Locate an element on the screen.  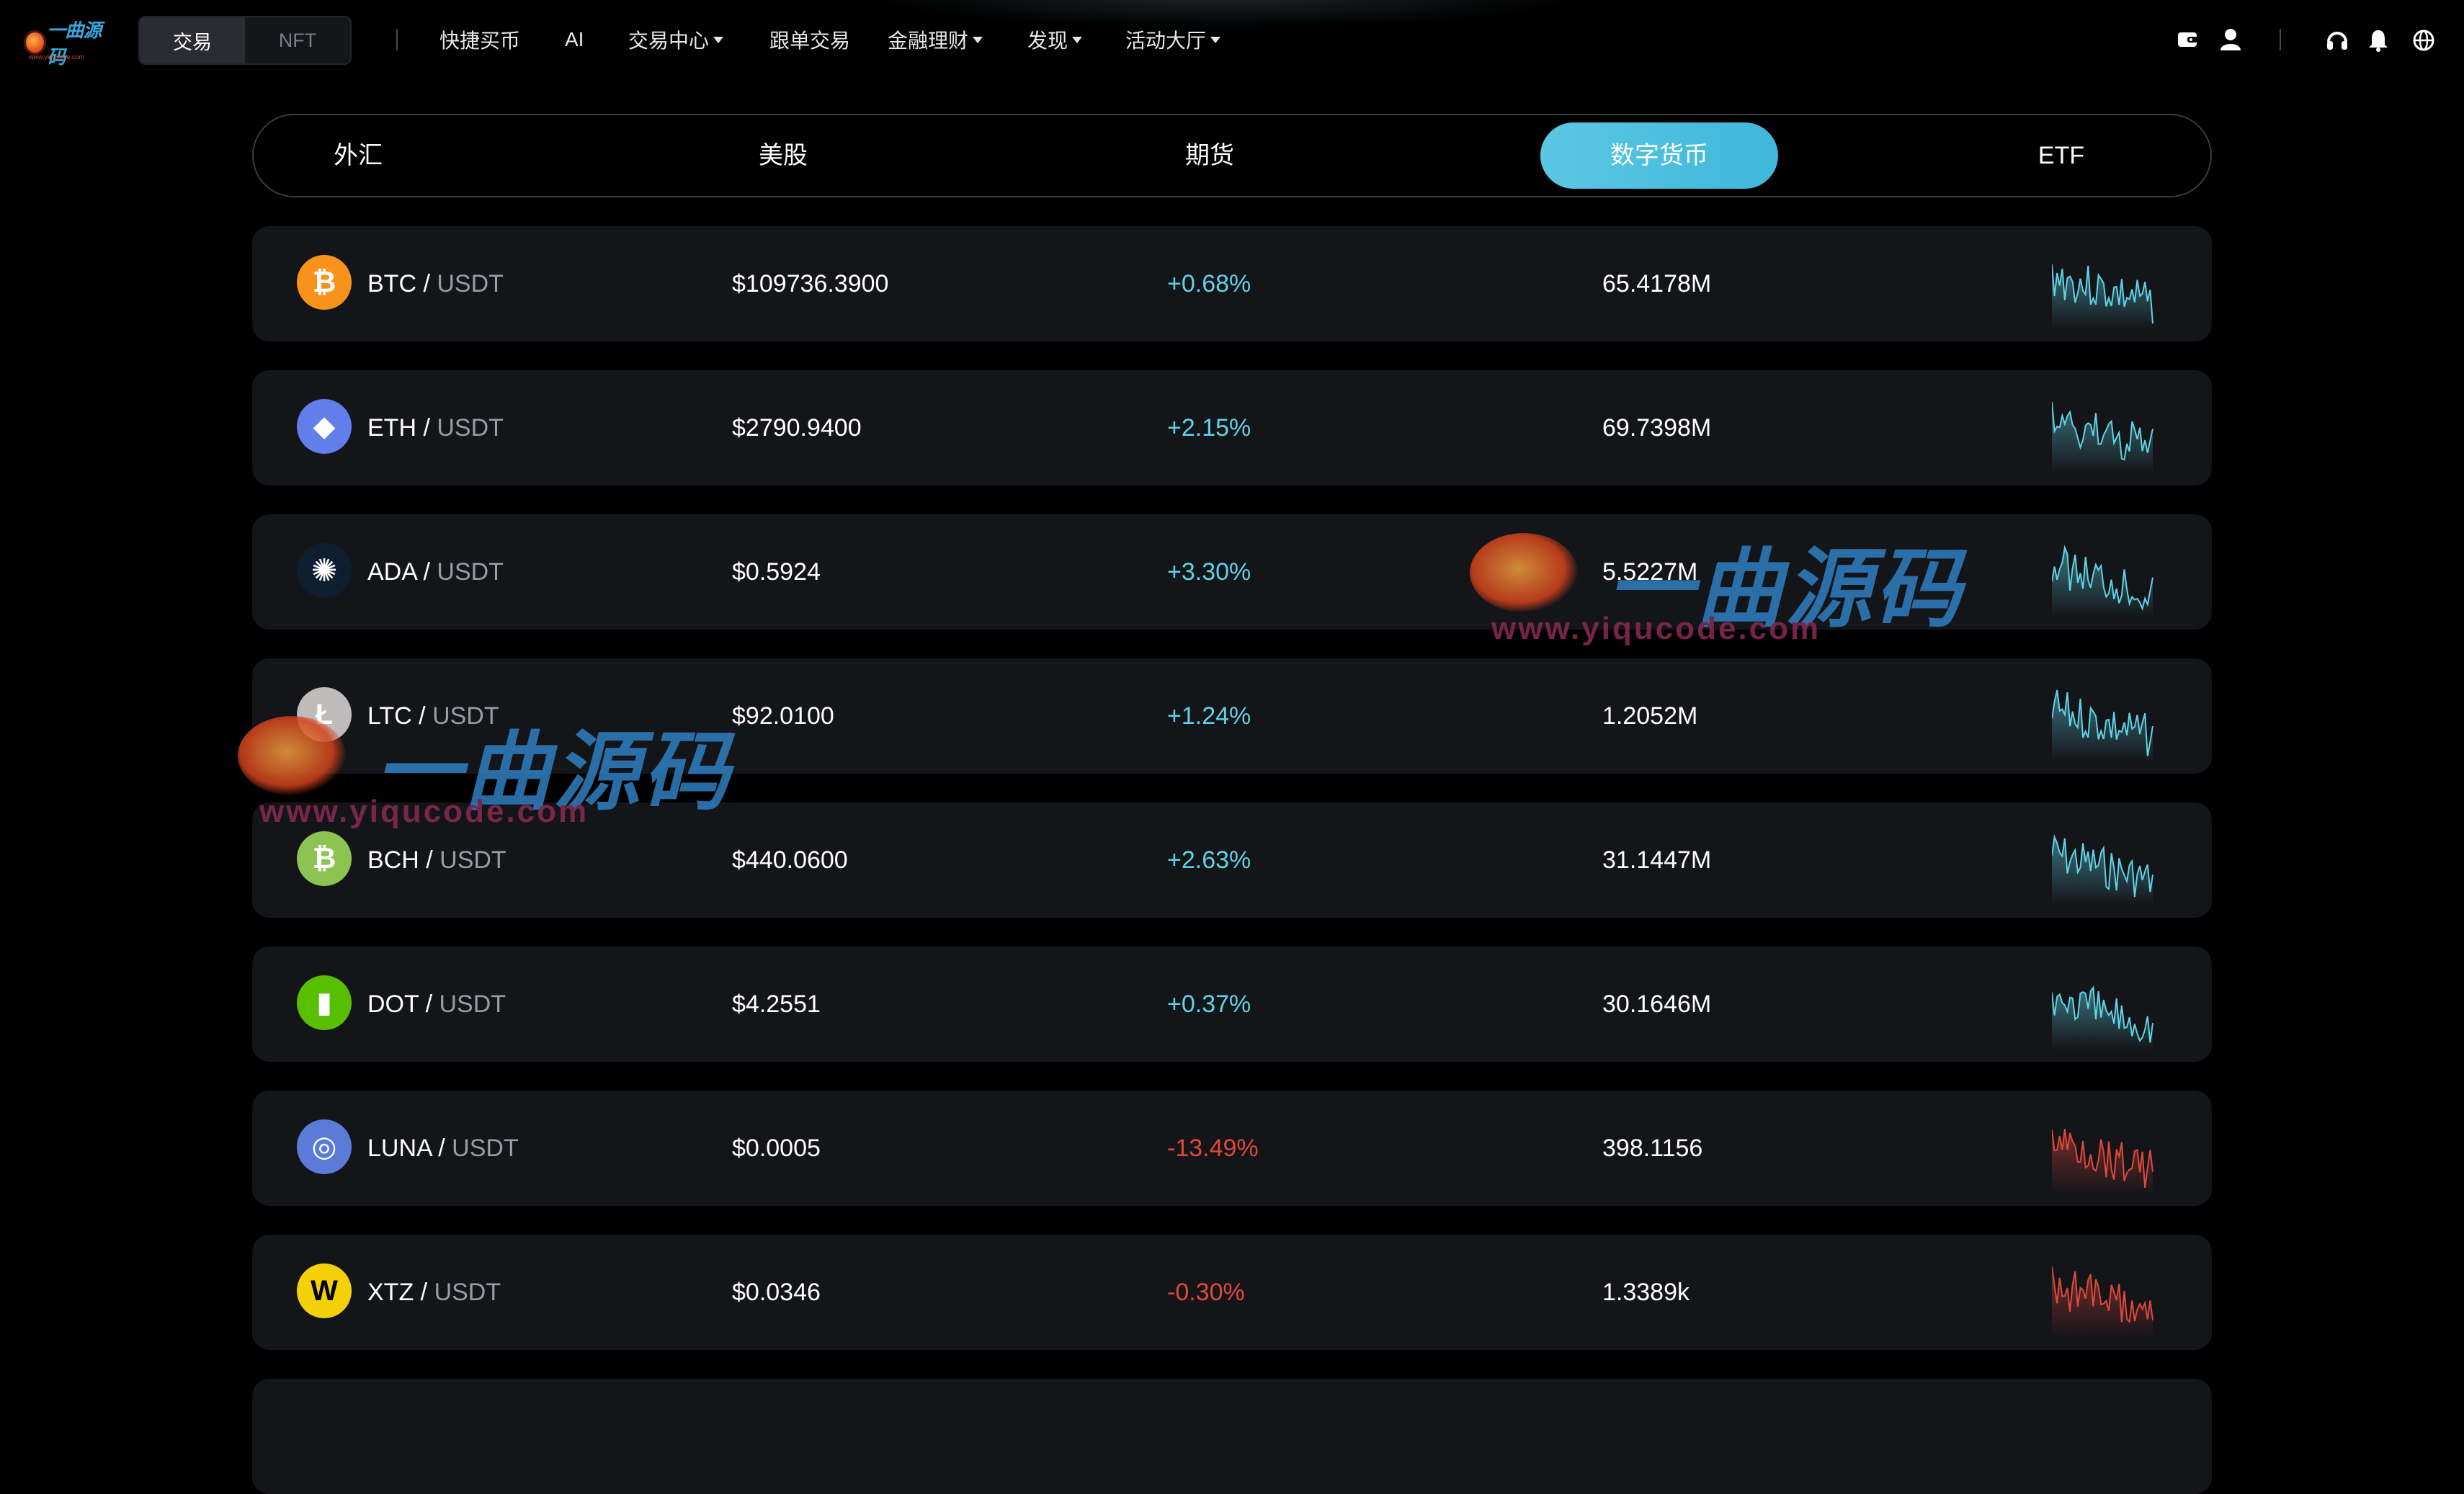
coin-glyph: ◆ is located at coordinates (324, 426).